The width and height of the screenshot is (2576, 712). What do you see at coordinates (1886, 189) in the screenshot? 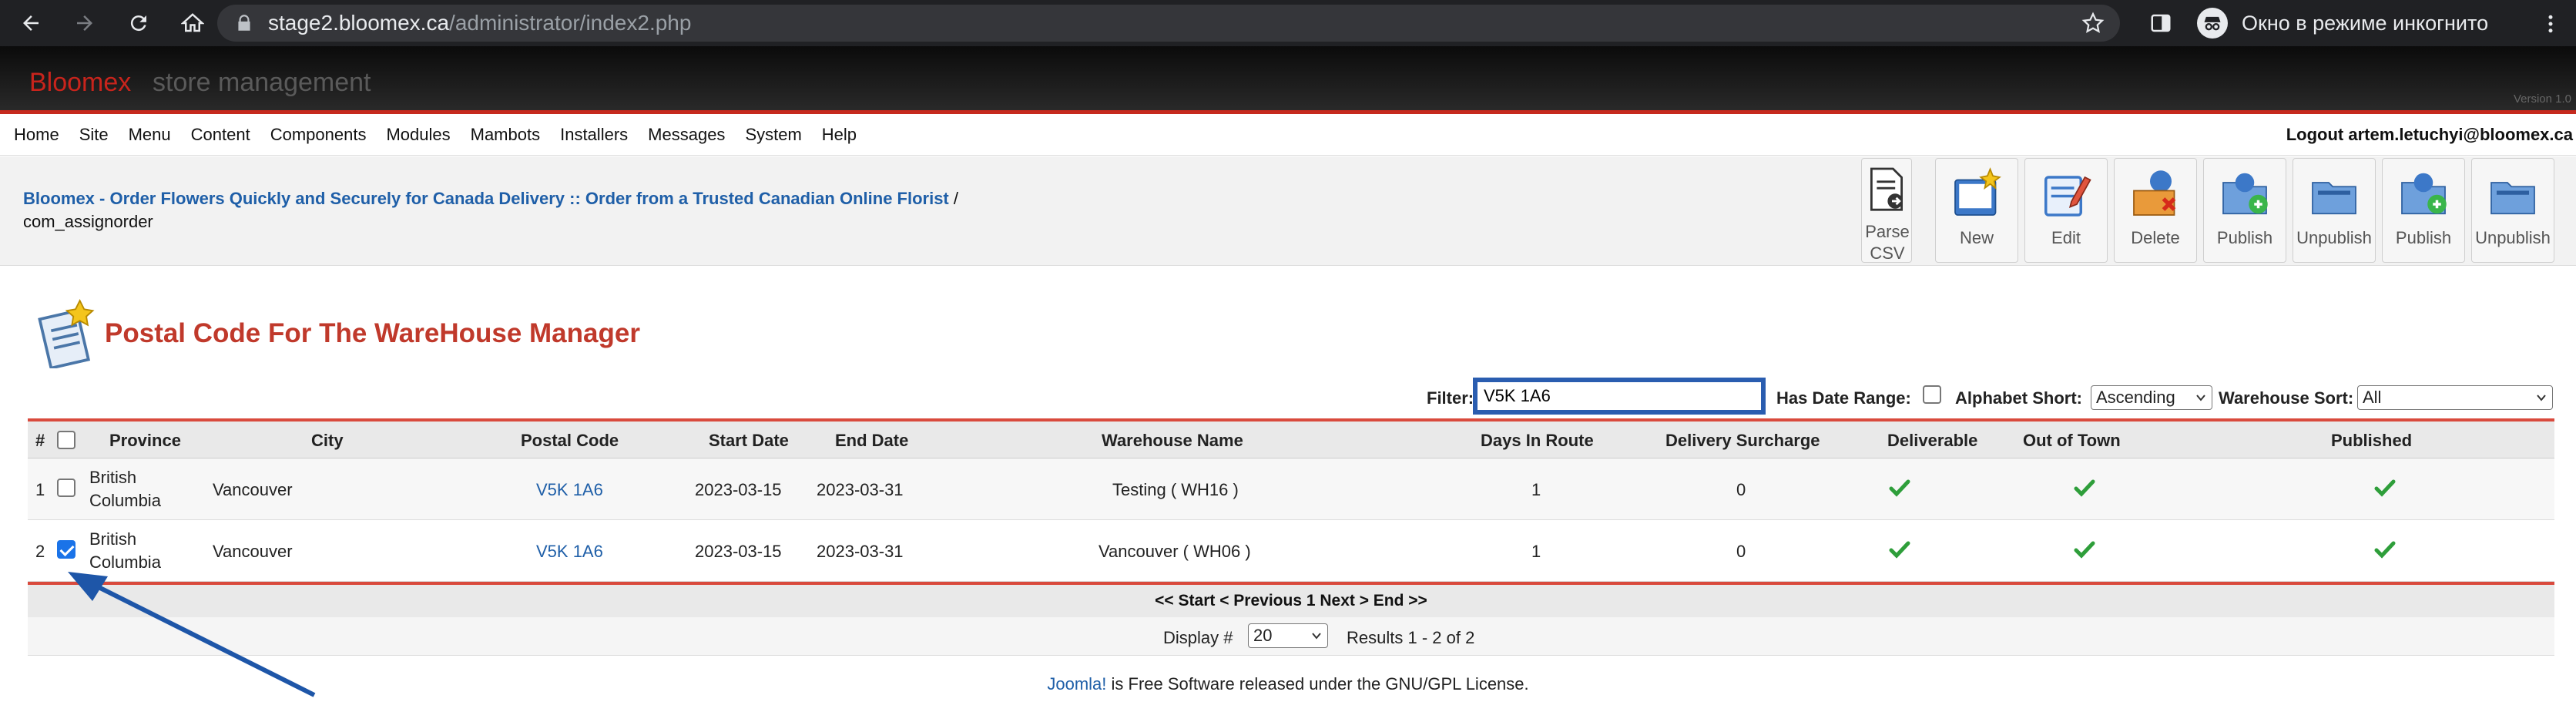
I see `parse-csv-icon` at bounding box center [1886, 189].